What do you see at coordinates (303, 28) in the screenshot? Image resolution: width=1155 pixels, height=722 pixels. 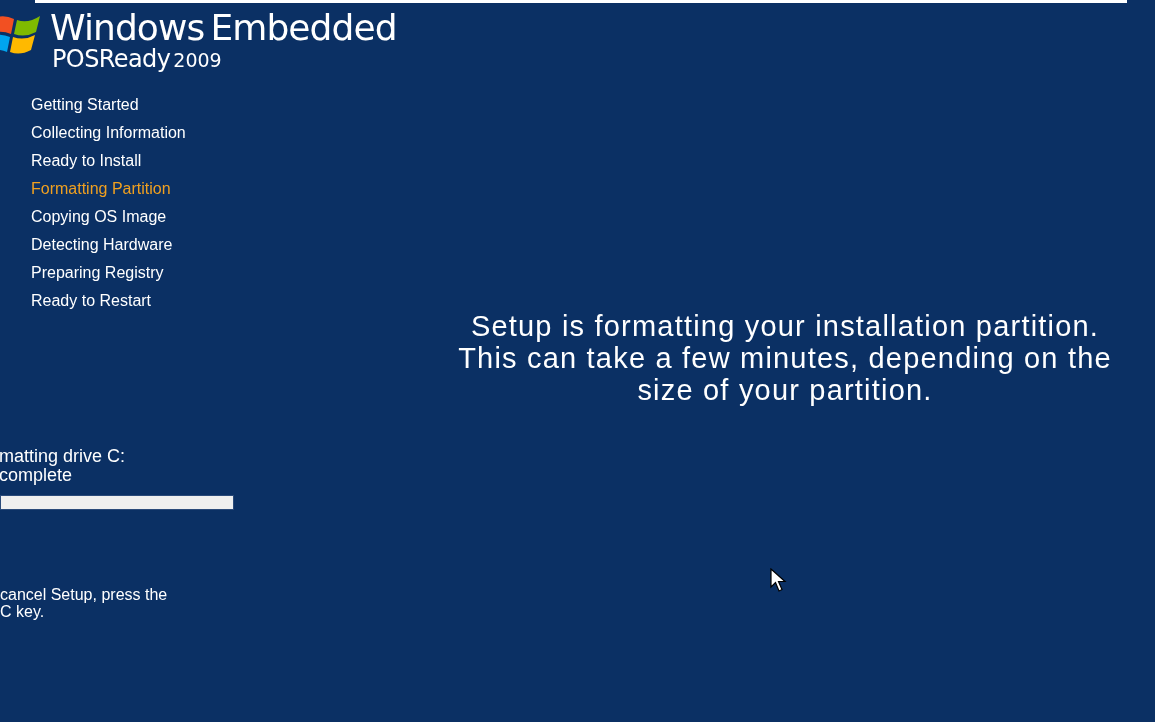 I see `product-wordmark: Embedded` at bounding box center [303, 28].